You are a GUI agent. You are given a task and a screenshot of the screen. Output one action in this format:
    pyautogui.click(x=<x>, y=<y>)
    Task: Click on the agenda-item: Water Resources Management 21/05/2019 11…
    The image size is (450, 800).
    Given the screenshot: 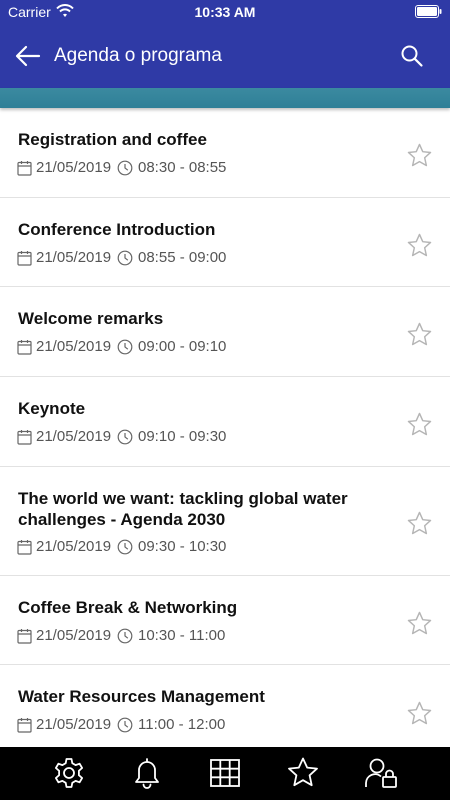 What is the action you would take?
    pyautogui.click(x=225, y=706)
    